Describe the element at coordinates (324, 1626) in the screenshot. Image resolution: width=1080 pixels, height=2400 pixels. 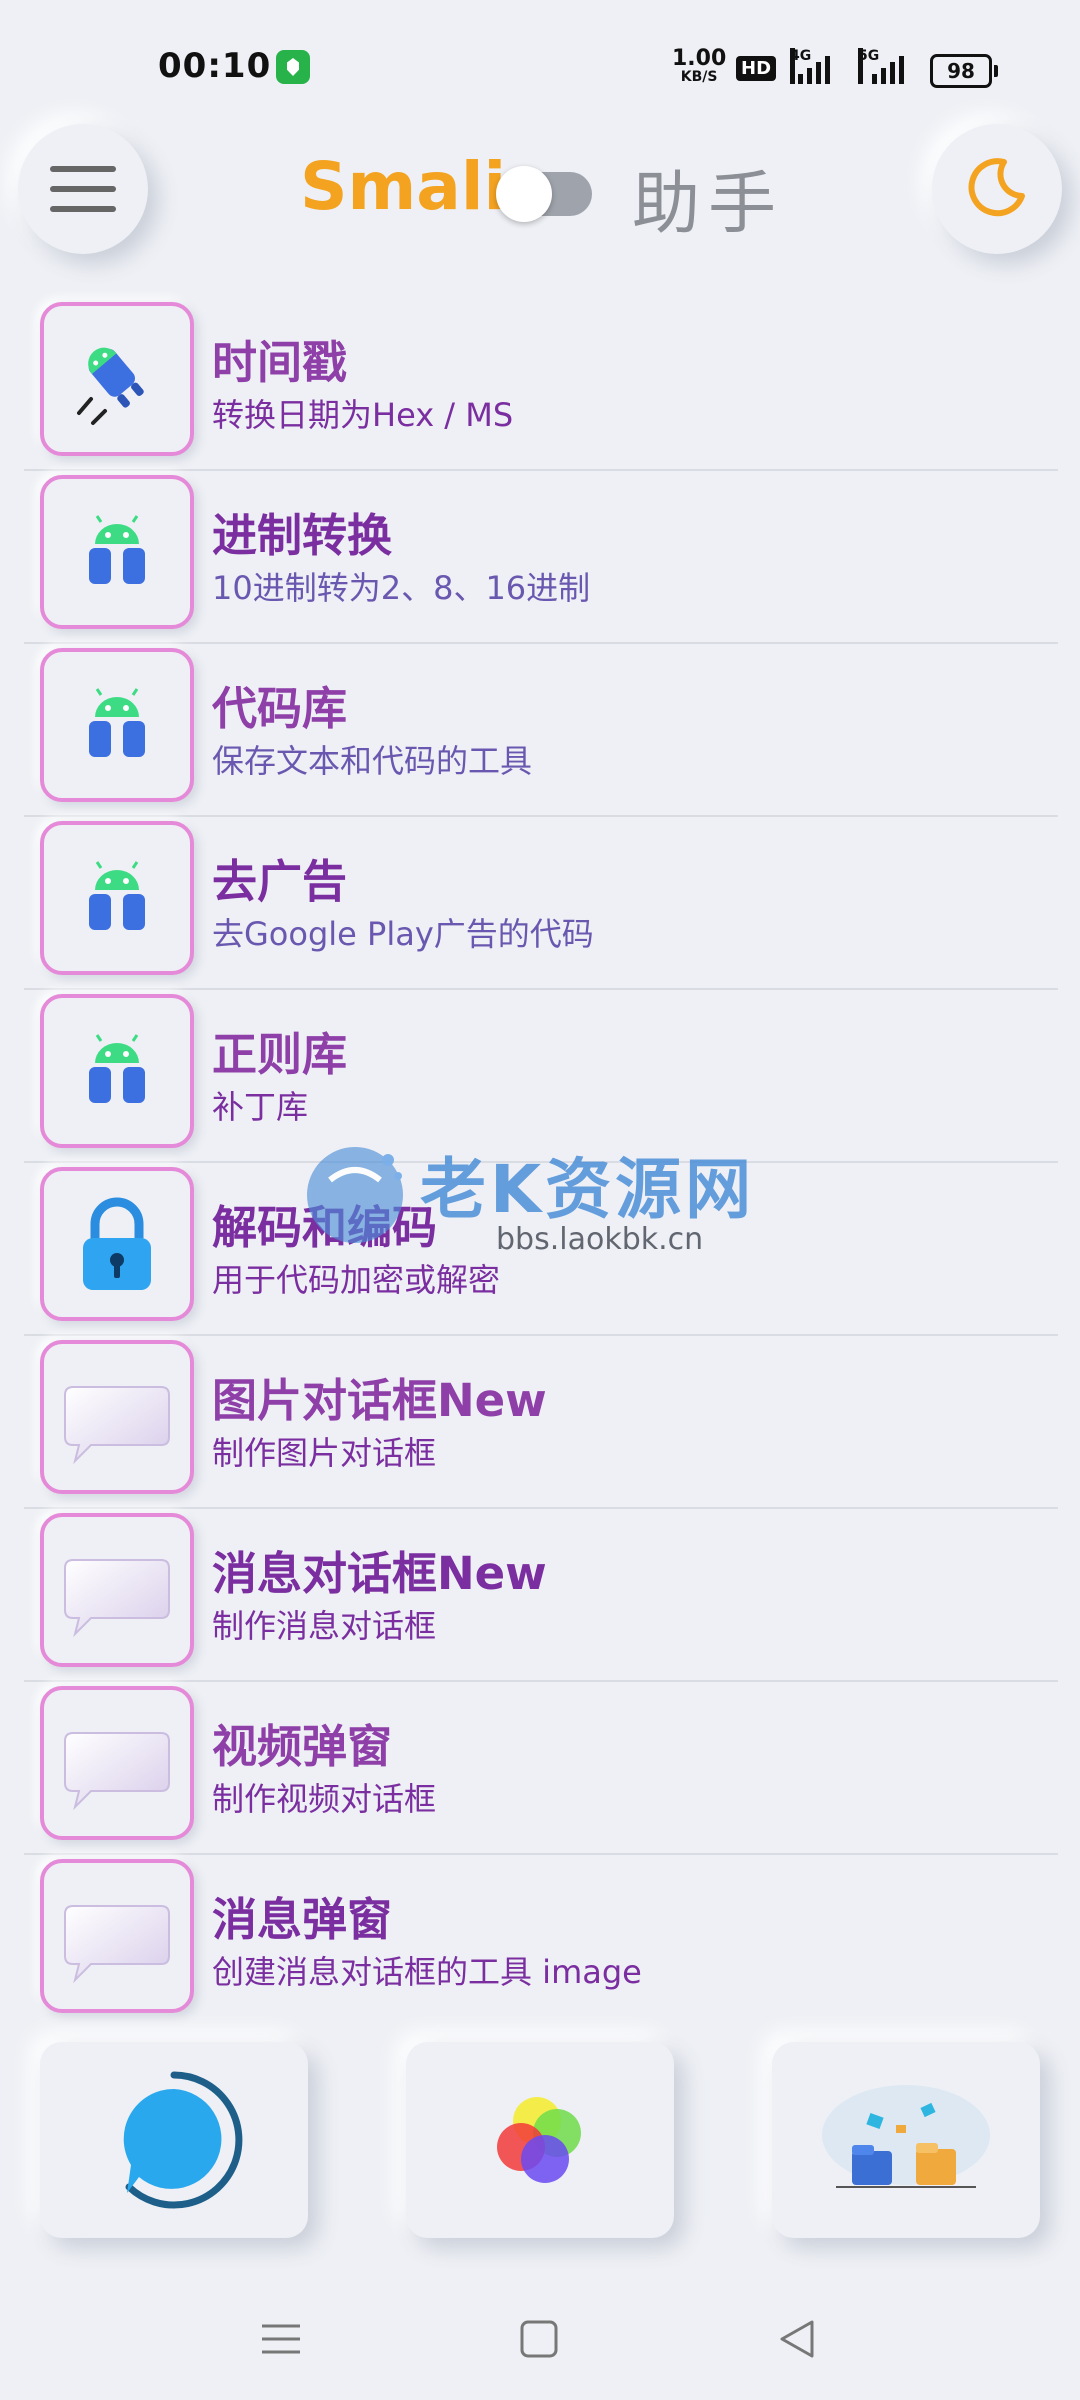
I see `tool-subtitle: 制作消息对话框` at that location.